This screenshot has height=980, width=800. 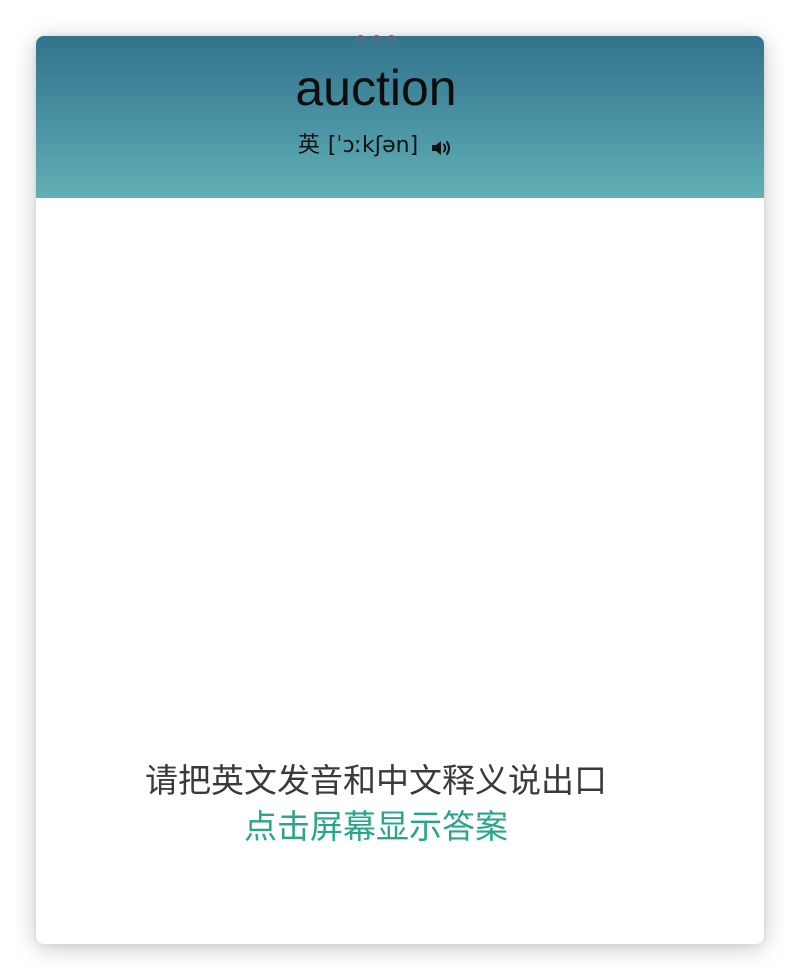 What do you see at coordinates (376, 780) in the screenshot?
I see `speak-prompt: 请把英文发音和中文释义说出口` at bounding box center [376, 780].